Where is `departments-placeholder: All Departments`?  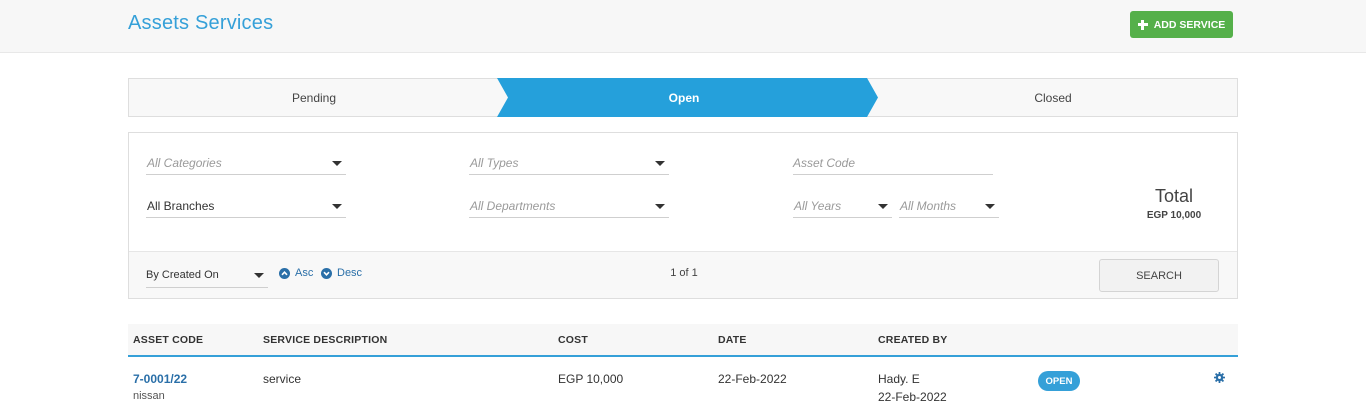
departments-placeholder: All Departments is located at coordinates (513, 205).